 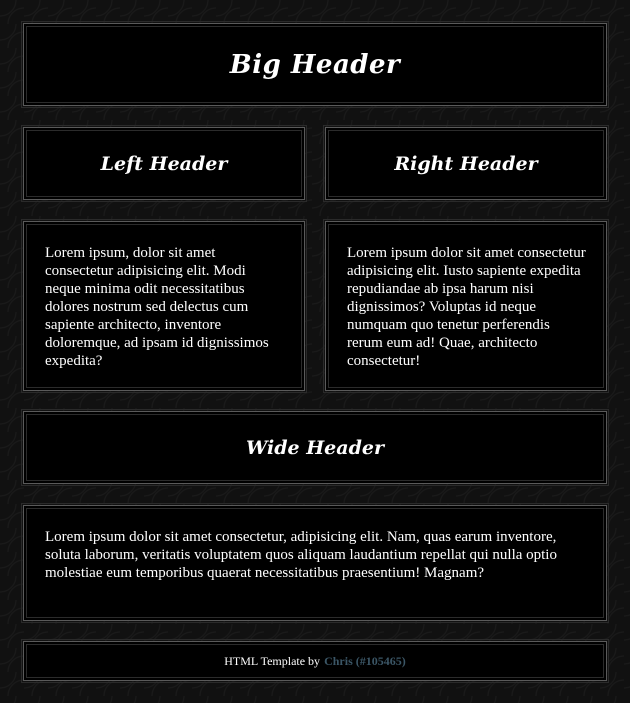 I want to click on footer-prefix: HTML Template by, so click(x=272, y=660).